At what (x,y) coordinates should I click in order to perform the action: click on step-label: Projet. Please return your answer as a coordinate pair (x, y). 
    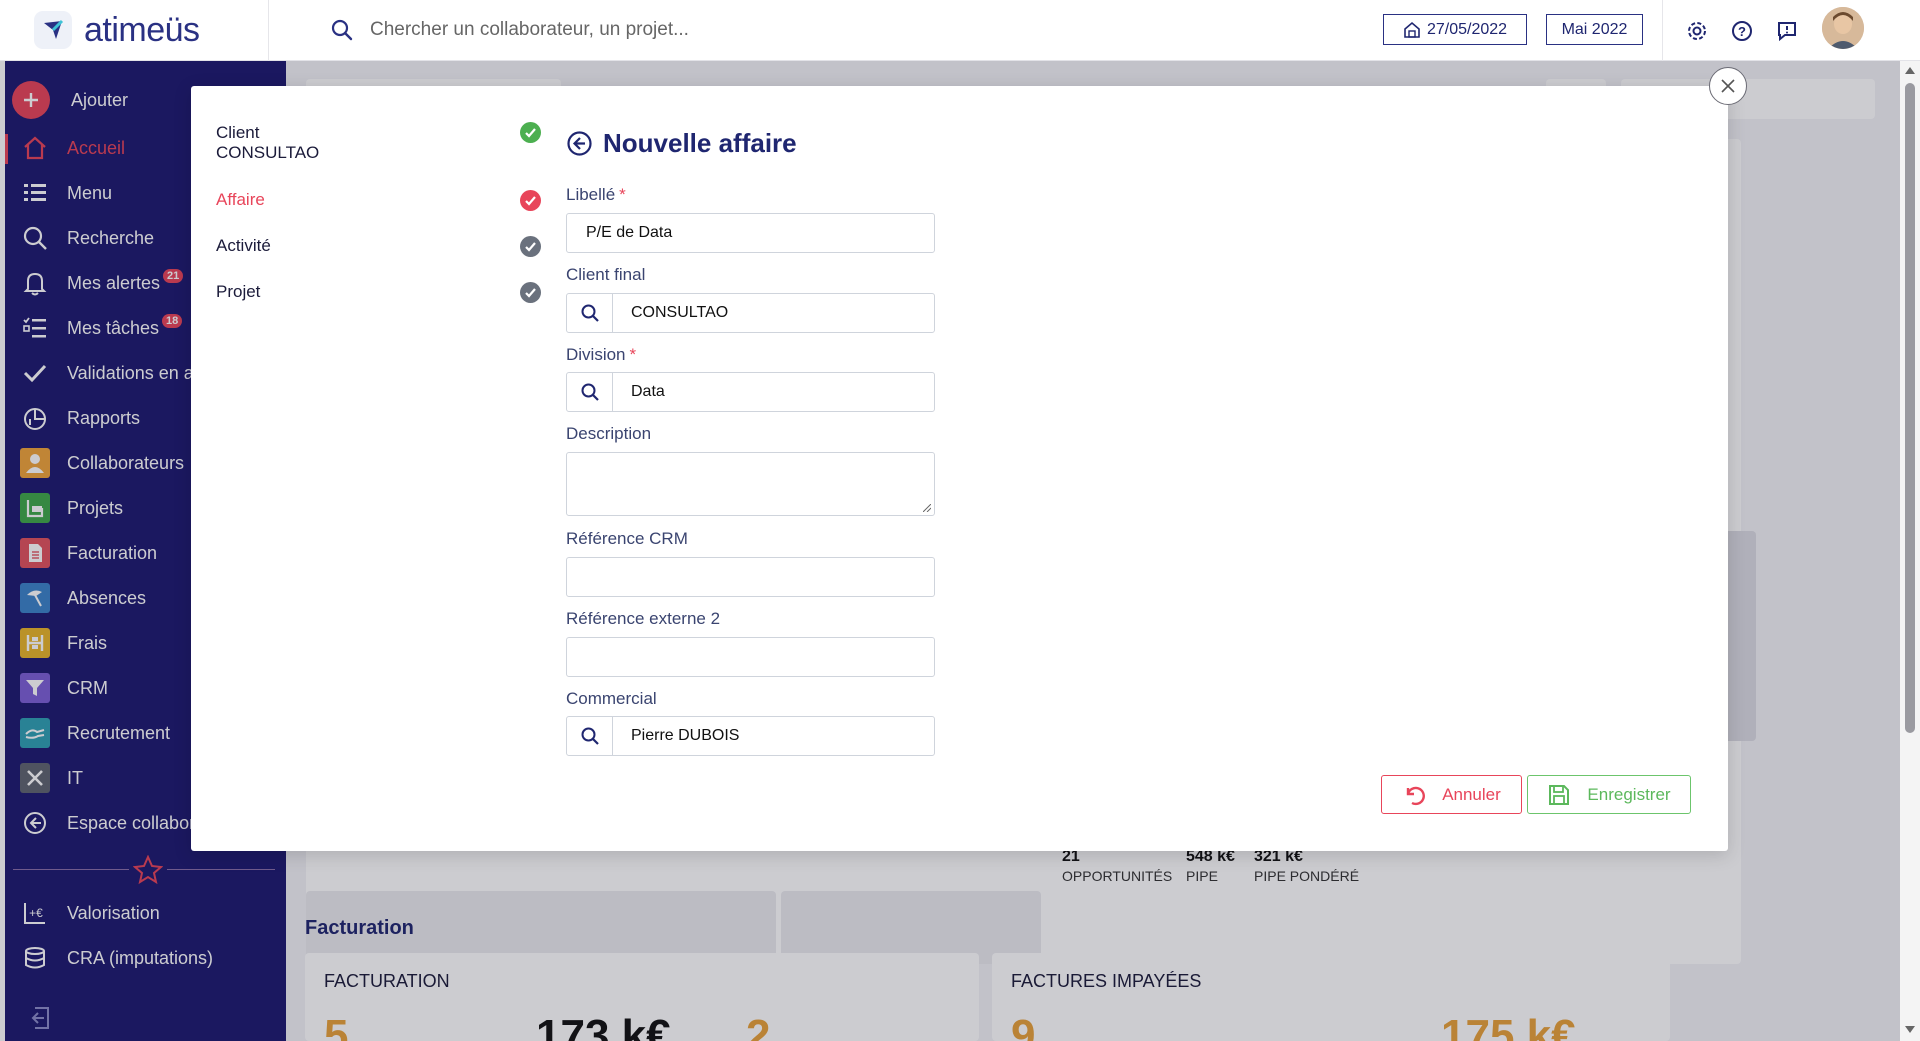
    Looking at the image, I should click on (238, 291).